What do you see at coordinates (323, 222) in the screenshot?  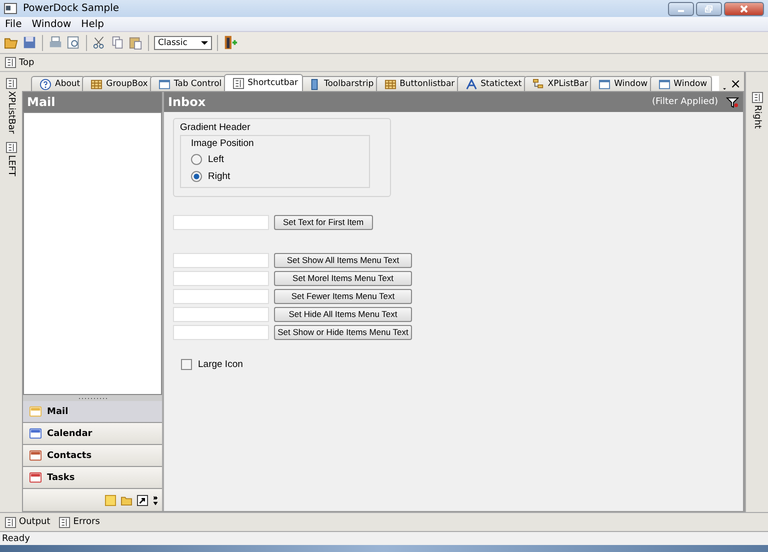 I see `set-text-button: Set Text for First Item` at bounding box center [323, 222].